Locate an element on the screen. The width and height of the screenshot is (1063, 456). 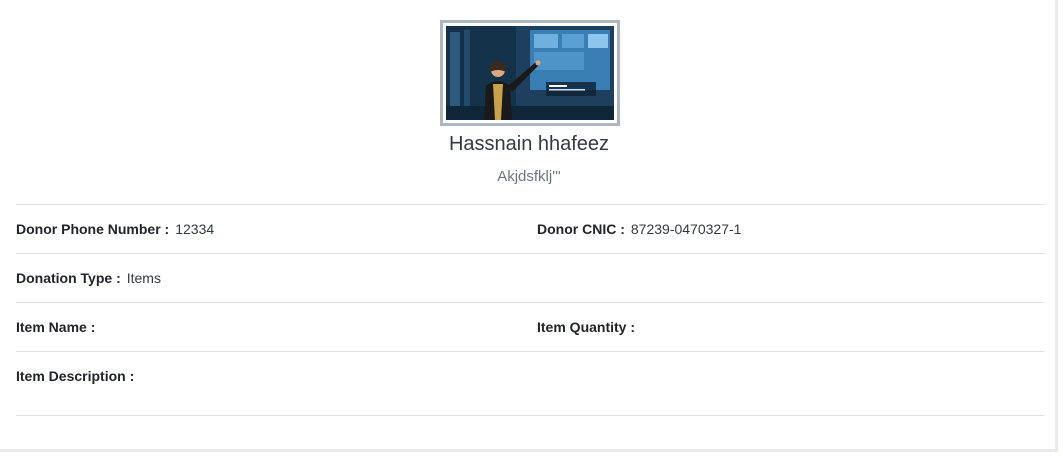
item-quantity-field: Item Quantity : is located at coordinates (589, 327).